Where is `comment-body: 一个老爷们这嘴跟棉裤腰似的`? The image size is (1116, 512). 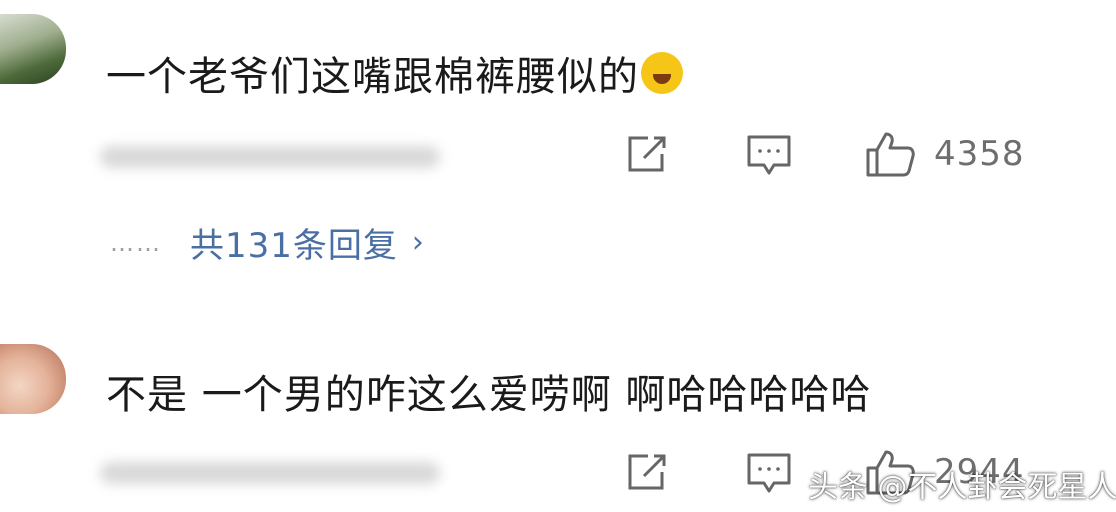 comment-body: 一个老爷们这嘴跟棉裤腰似的 is located at coordinates (372, 77).